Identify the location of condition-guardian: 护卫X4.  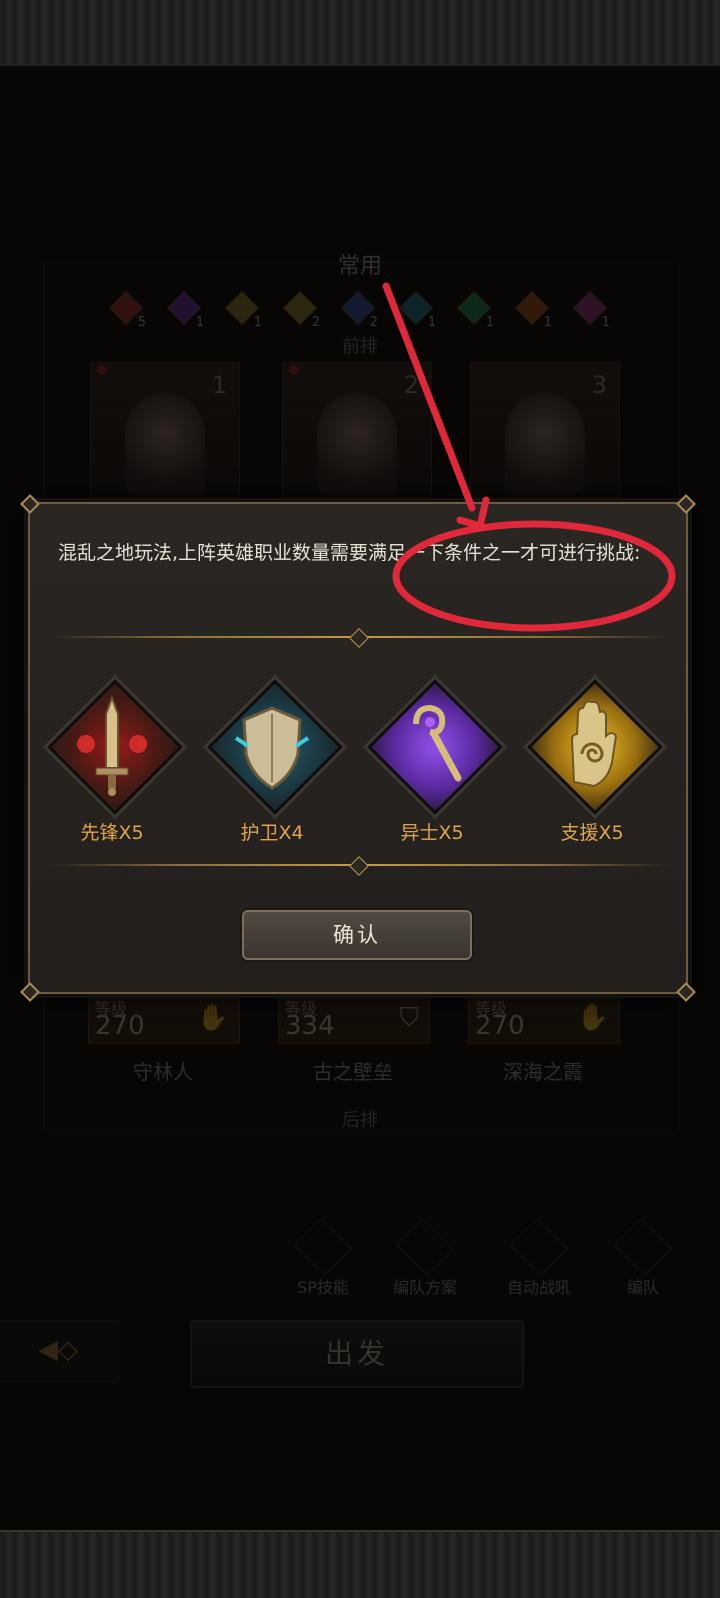
(275, 759).